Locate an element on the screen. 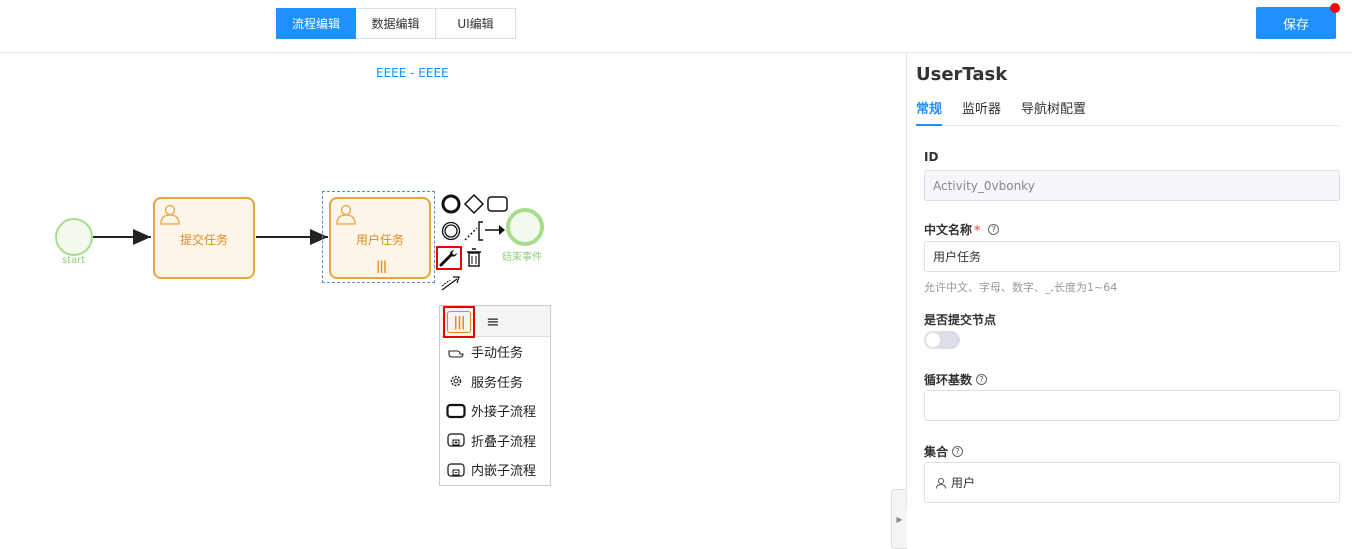 The image size is (1352, 549). start-event is located at coordinates (74, 237).